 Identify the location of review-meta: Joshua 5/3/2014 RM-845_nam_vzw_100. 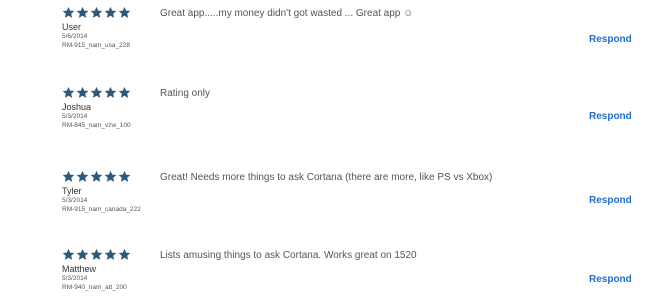
(117, 105).